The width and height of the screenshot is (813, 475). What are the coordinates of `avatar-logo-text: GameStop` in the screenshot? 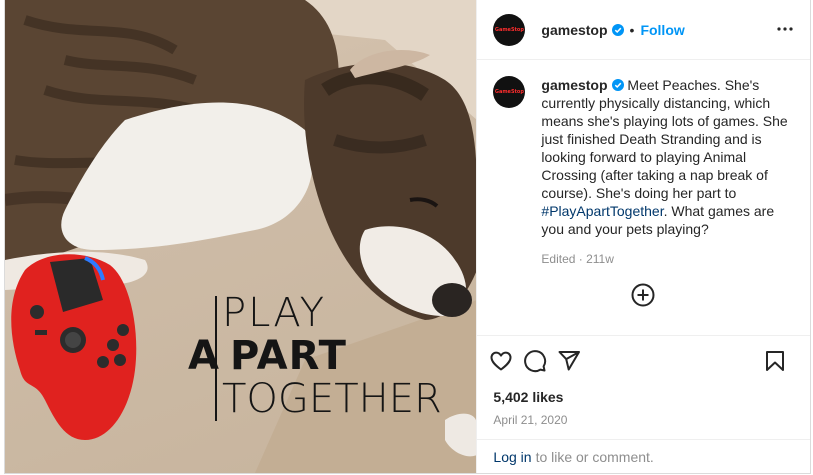 It's located at (509, 29).